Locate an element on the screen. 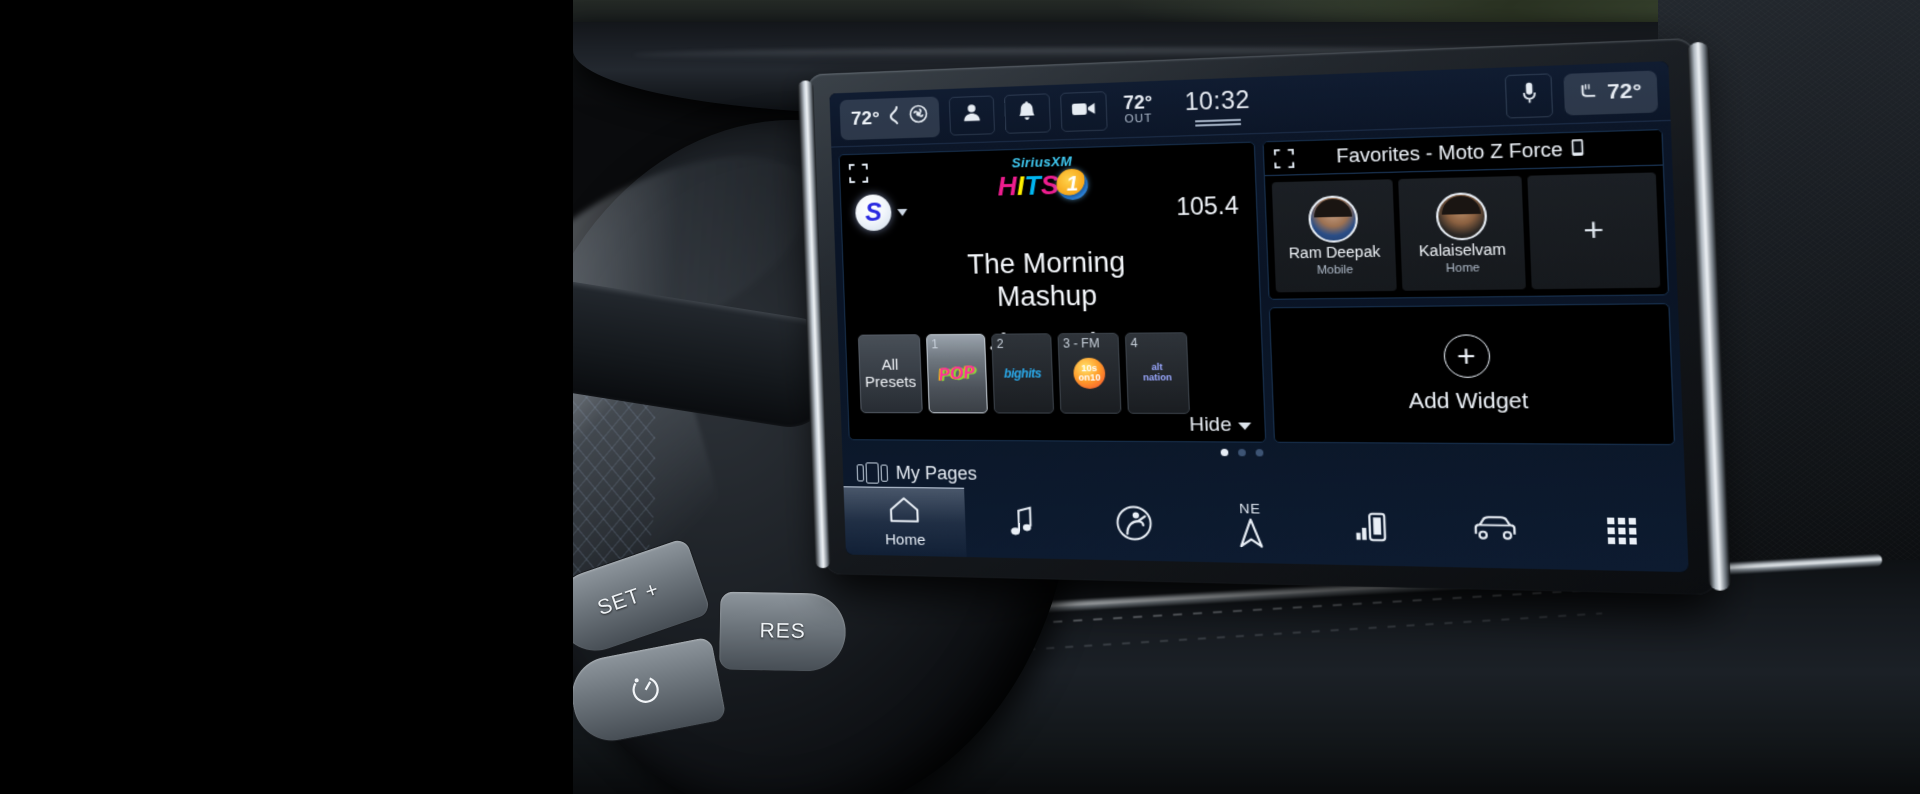  cruise-control-icon is located at coordinates (646, 691).